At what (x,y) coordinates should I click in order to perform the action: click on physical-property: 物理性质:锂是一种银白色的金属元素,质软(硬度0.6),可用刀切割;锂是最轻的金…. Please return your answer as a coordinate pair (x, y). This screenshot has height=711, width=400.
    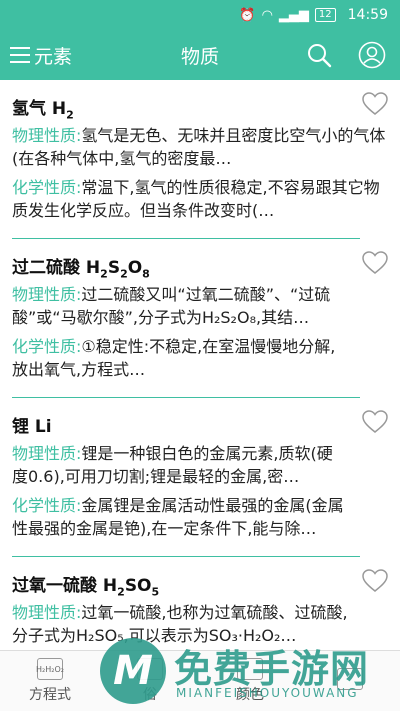
    Looking at the image, I should click on (180, 465).